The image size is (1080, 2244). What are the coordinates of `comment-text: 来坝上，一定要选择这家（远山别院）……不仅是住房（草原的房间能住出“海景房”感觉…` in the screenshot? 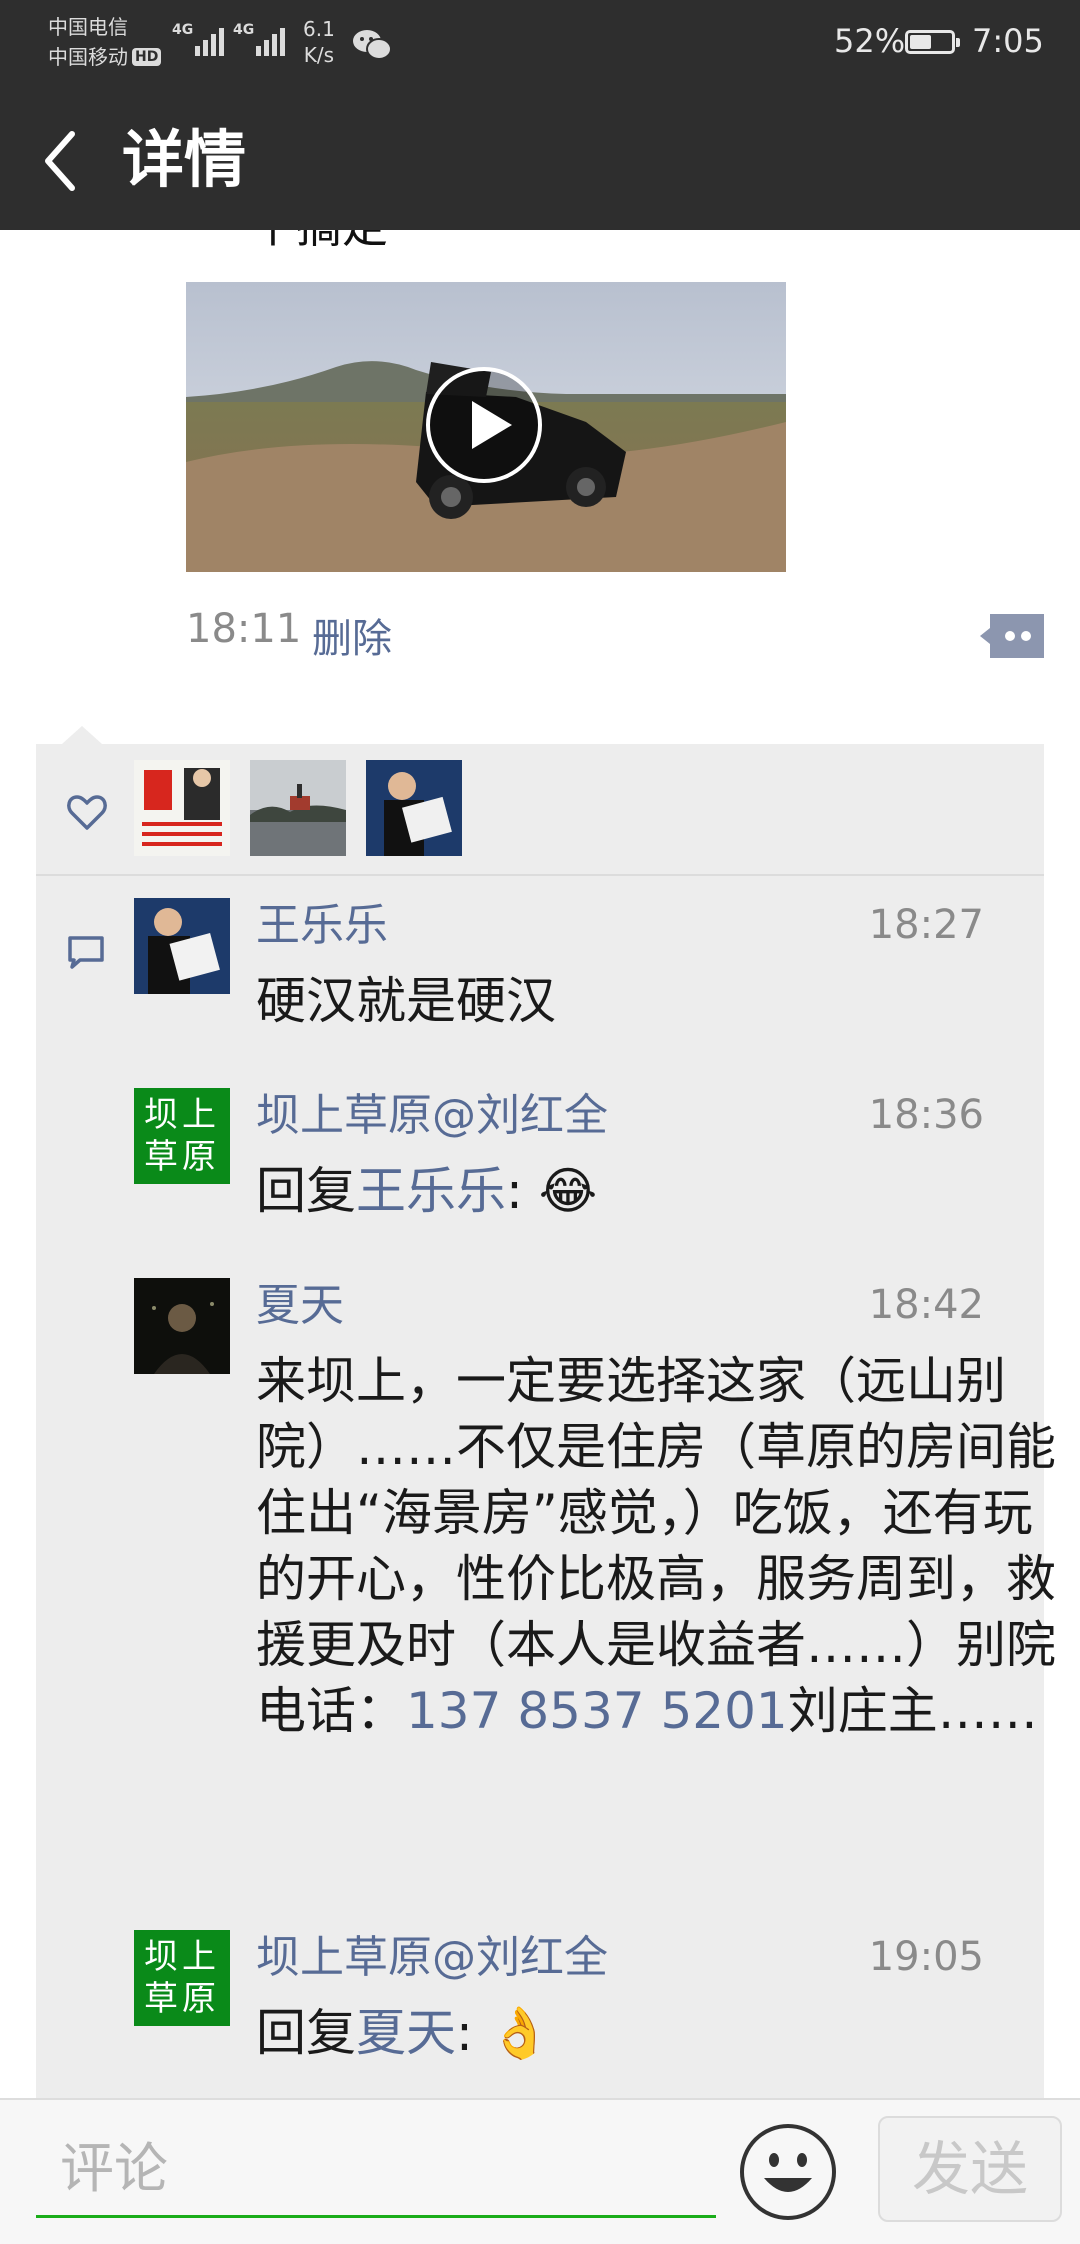 It's located at (656, 1546).